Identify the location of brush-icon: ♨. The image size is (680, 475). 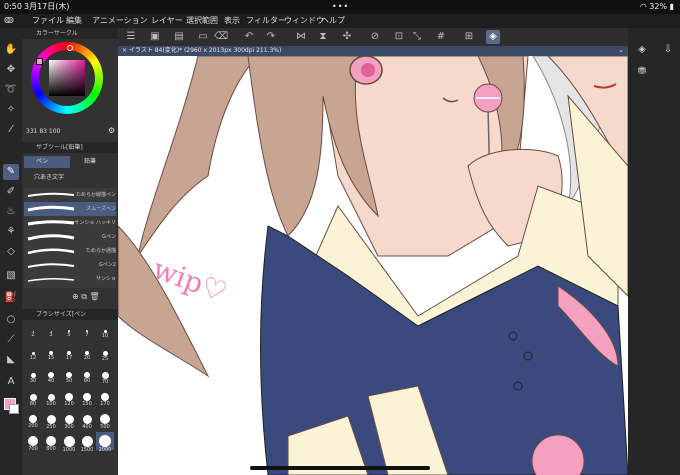
(11, 212).